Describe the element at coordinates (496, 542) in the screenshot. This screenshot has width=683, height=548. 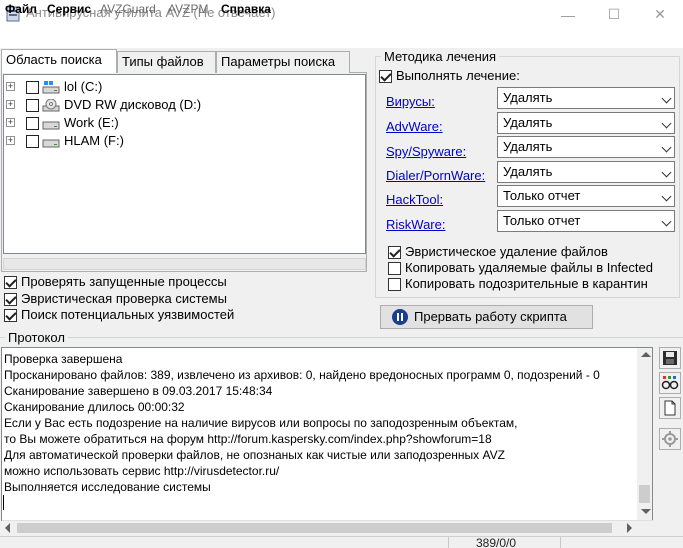
I see `status-counter: 389/0/0` at that location.